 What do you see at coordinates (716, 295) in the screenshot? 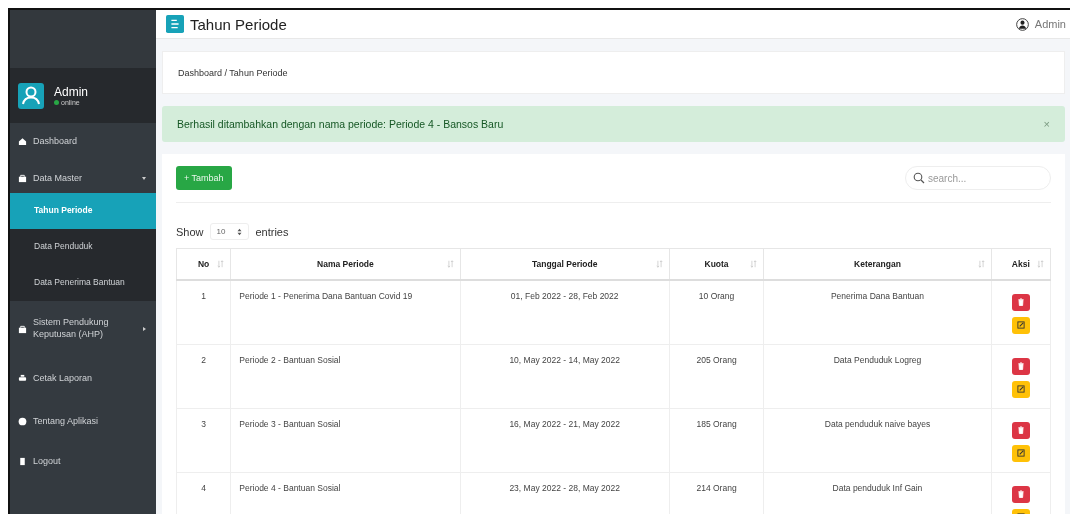
I see `table-cell: 10 Orang` at bounding box center [716, 295].